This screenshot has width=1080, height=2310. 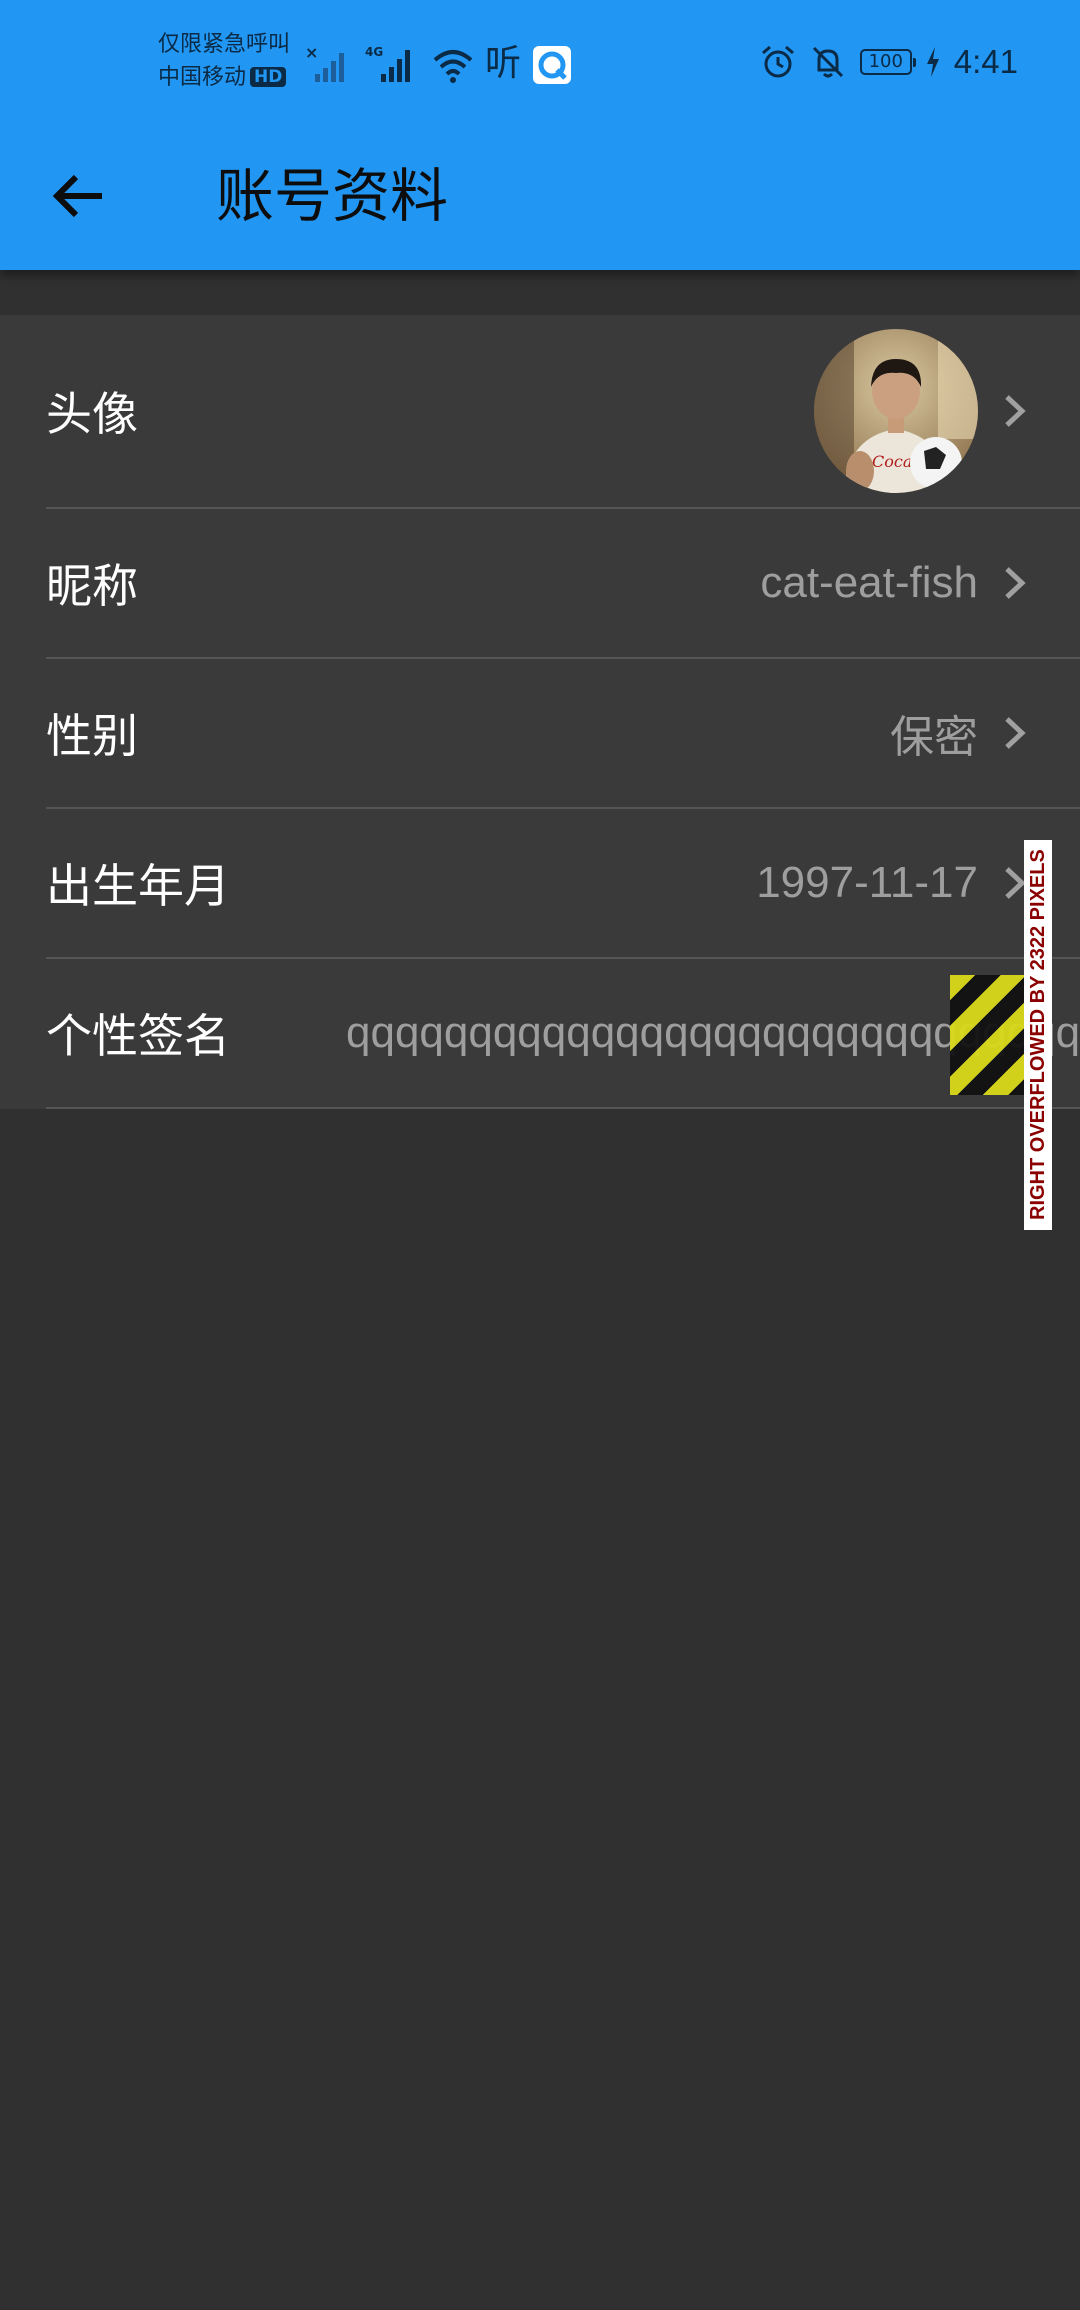 I want to click on carrier-info: 仅限紧急呼叫 中国移动 HD, so click(x=224, y=61).